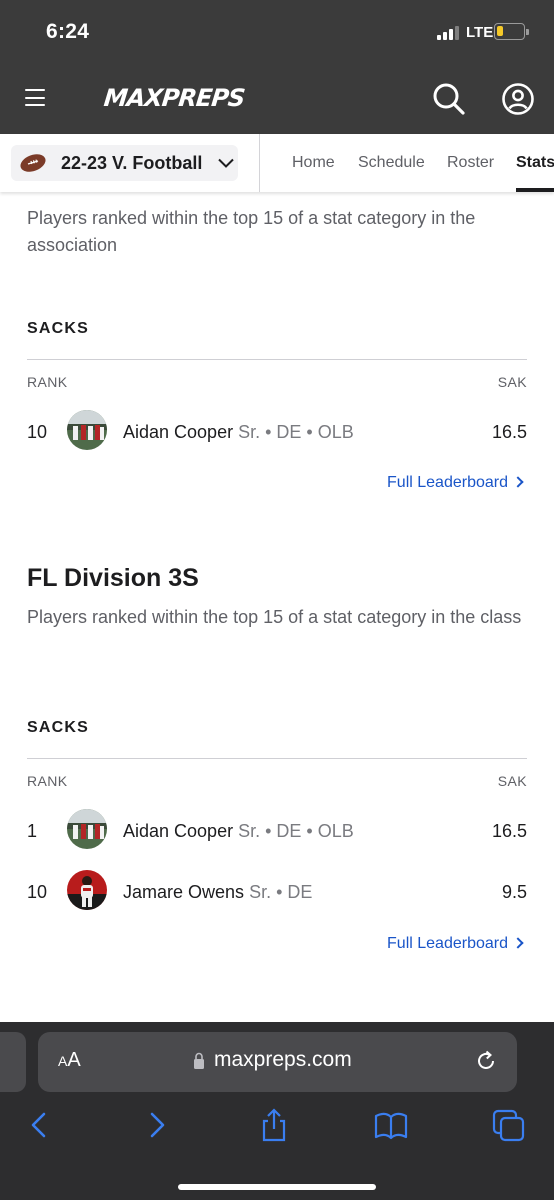  Describe the element at coordinates (480, 32) in the screenshot. I see `network-label: LTE` at that location.